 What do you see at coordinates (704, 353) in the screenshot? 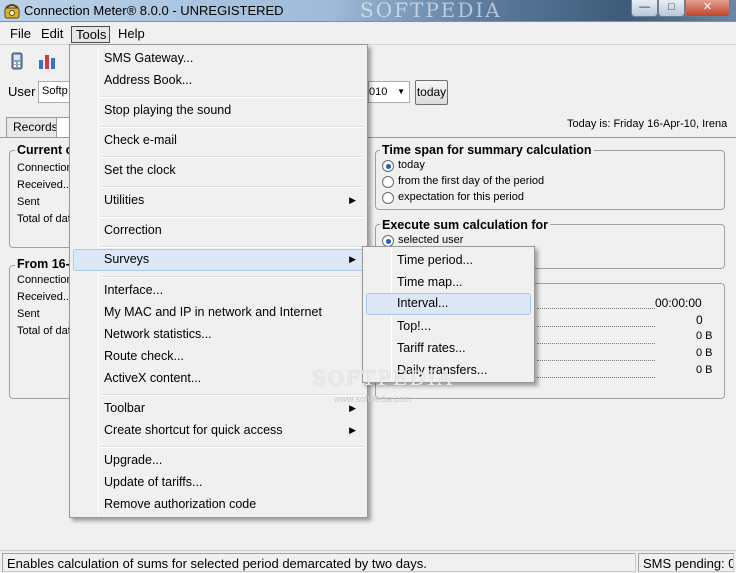
I see `summary-sent: 0 B` at bounding box center [704, 353].